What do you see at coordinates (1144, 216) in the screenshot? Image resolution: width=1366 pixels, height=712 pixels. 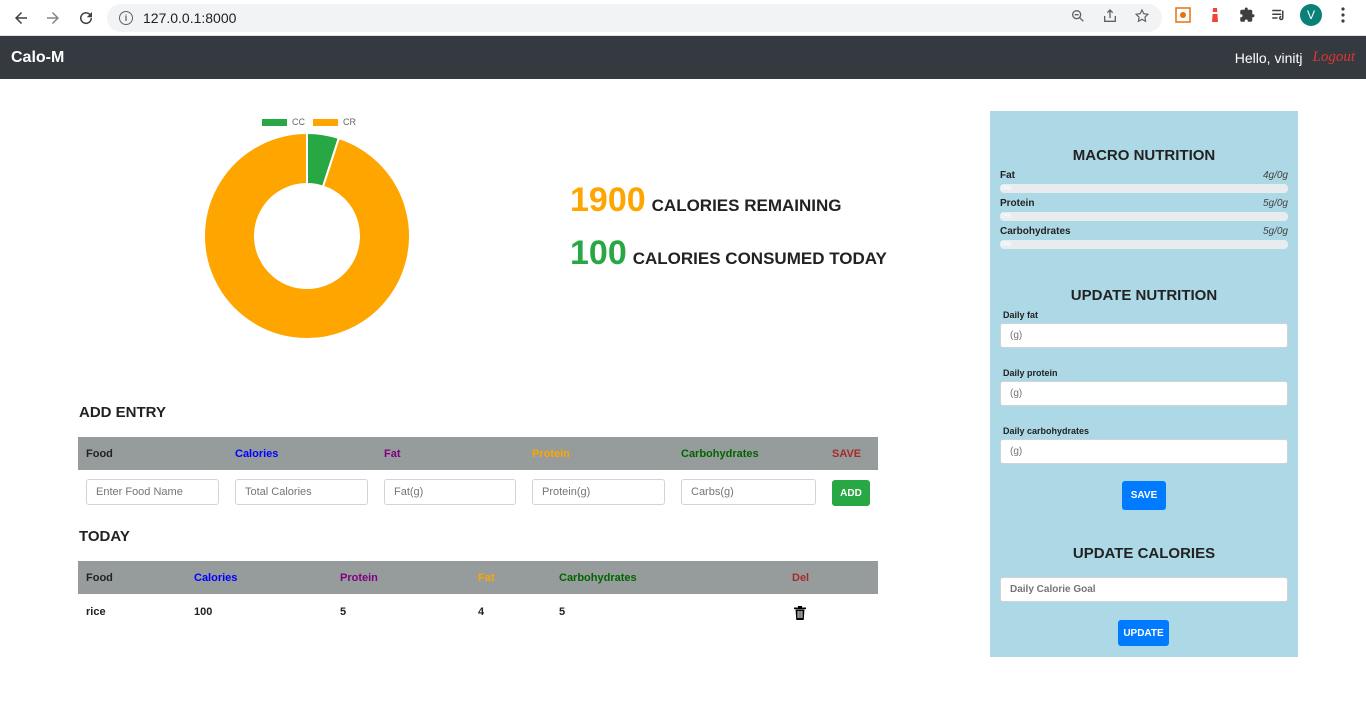 I see `macro-protein-progress: 0%` at bounding box center [1144, 216].